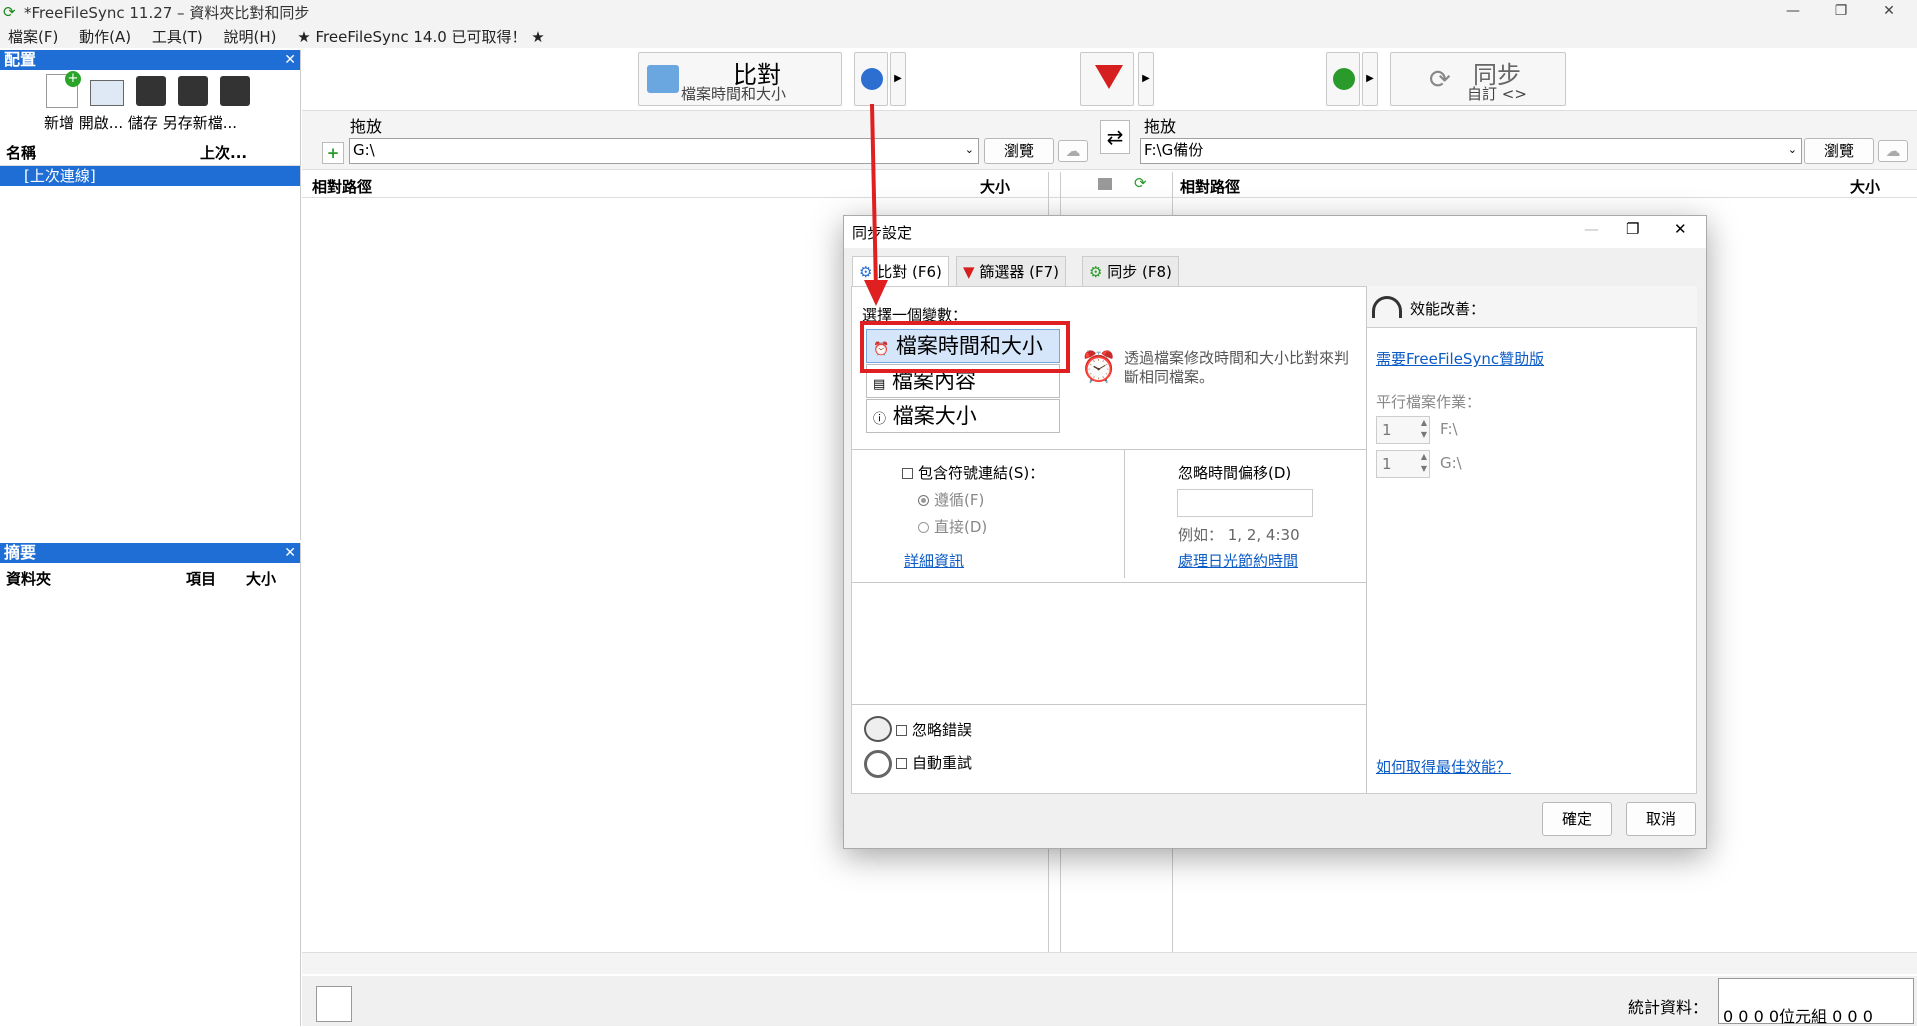 Image resolution: width=1917 pixels, height=1027 pixels. I want to click on sync-dropdown: ▶, so click(1370, 79).